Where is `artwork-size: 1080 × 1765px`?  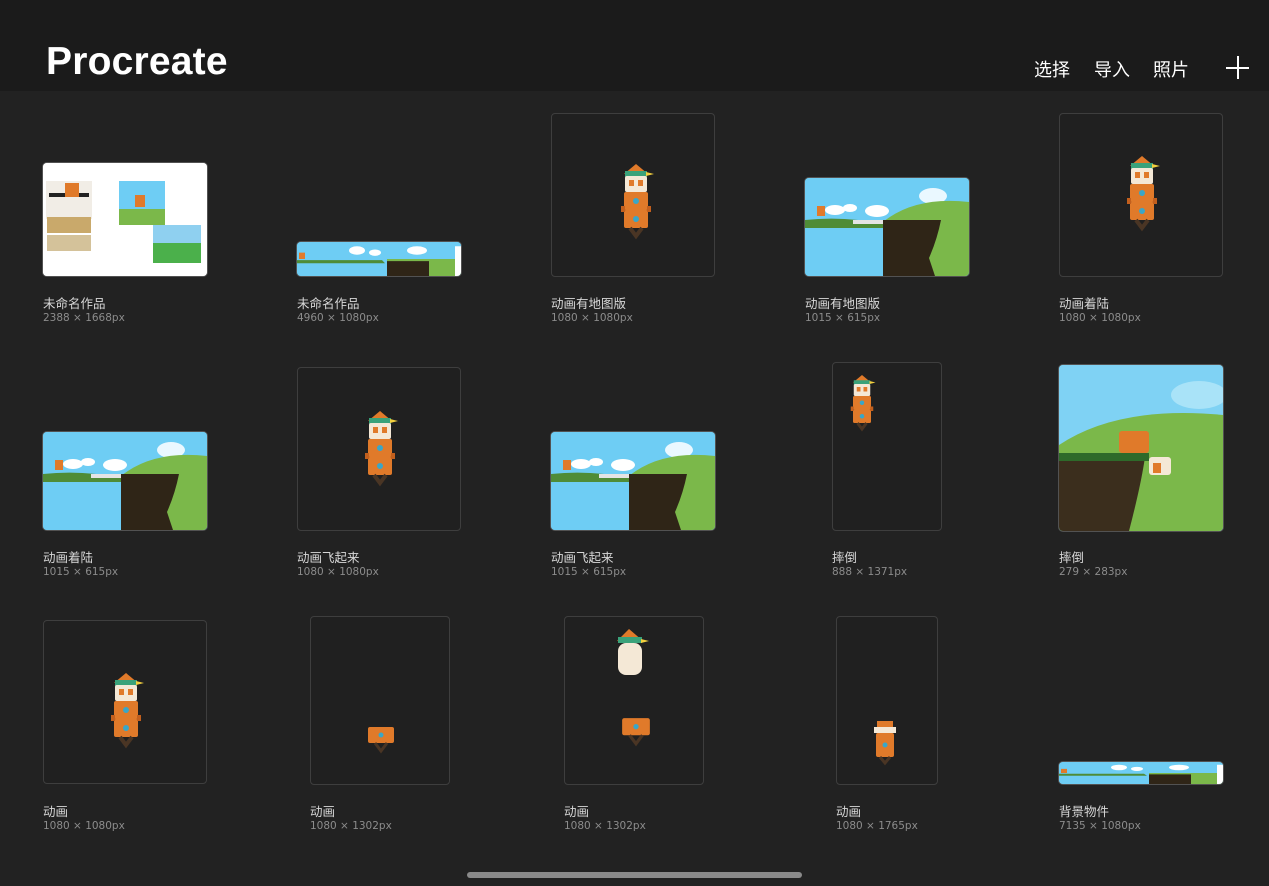 artwork-size: 1080 × 1765px is located at coordinates (877, 826).